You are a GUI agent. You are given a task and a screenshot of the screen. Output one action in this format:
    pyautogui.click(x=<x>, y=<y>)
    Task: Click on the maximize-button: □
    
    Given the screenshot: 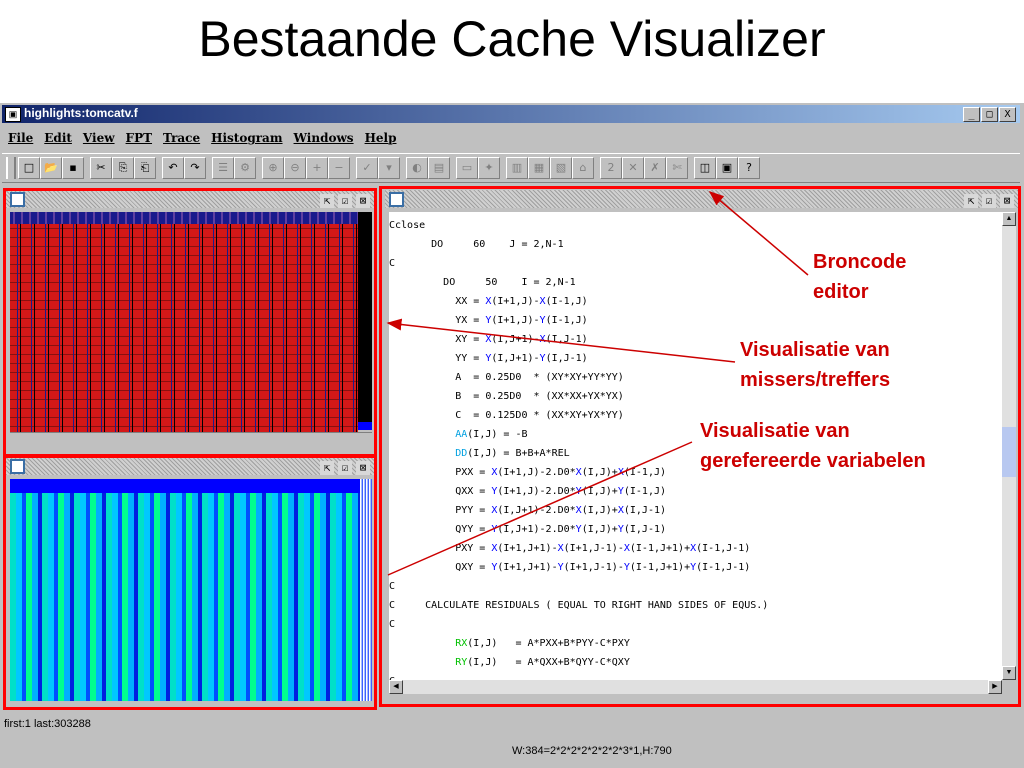 What is the action you would take?
    pyautogui.click(x=989, y=114)
    